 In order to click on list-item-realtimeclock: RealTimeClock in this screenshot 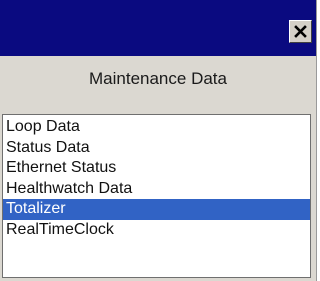, I will do `click(156, 230)`.